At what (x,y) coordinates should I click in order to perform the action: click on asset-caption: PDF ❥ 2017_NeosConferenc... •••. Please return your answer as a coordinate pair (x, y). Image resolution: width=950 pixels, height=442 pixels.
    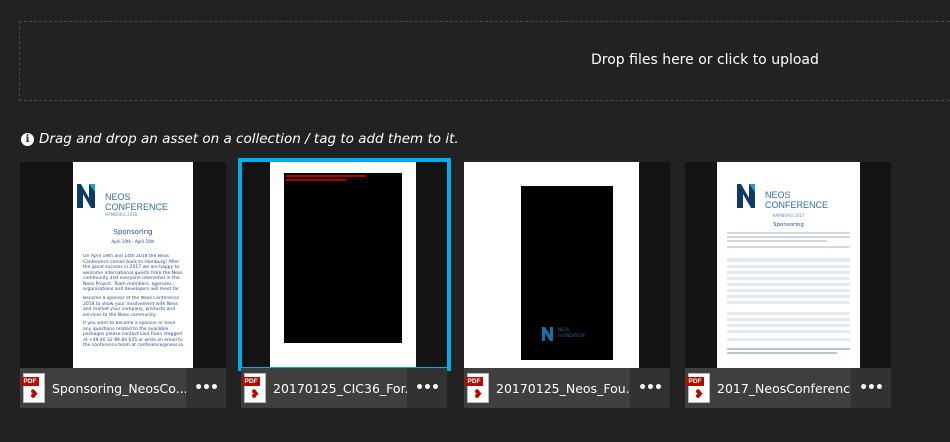
    Looking at the image, I should click on (788, 388).